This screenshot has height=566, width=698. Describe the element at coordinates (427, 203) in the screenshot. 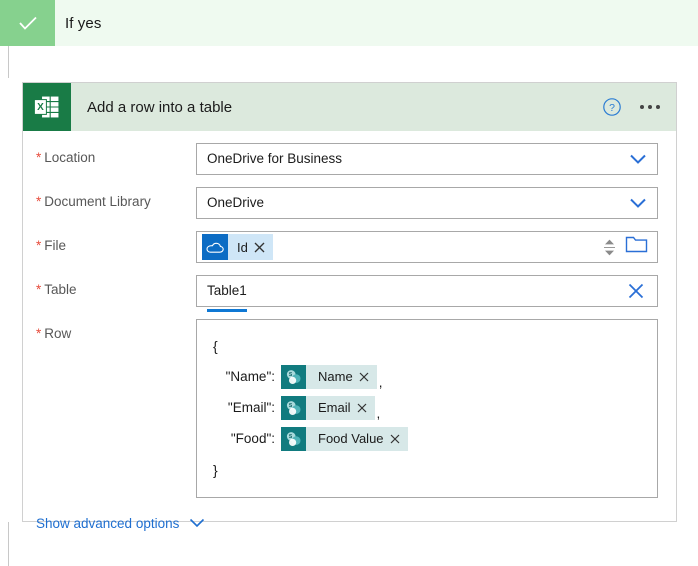

I see `document-library-dropdown: OneDrive` at that location.